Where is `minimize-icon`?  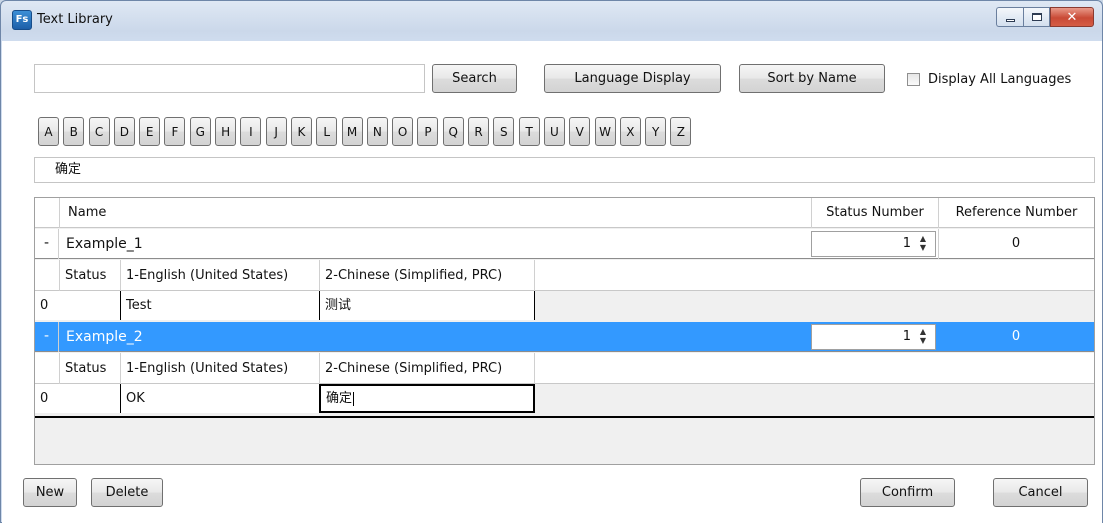 minimize-icon is located at coordinates (1010, 20).